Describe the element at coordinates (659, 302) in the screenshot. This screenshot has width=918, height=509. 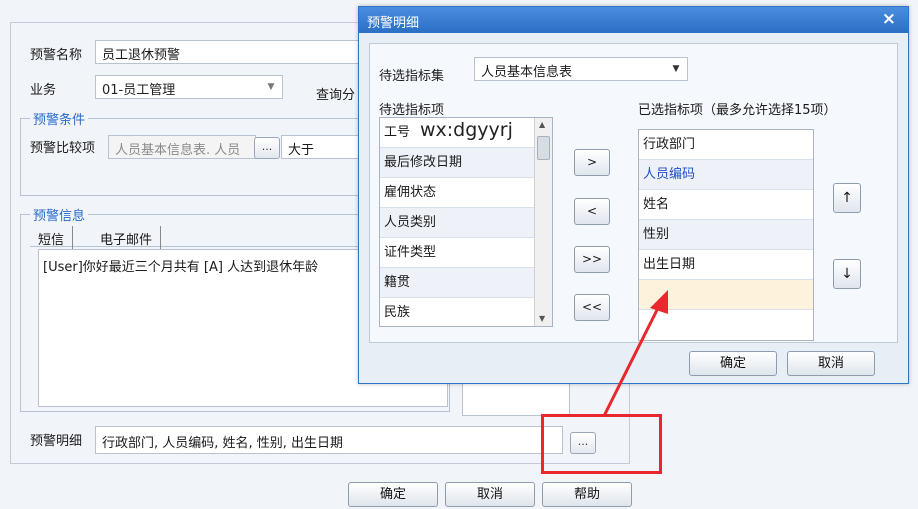
I see `arrow-head` at that location.